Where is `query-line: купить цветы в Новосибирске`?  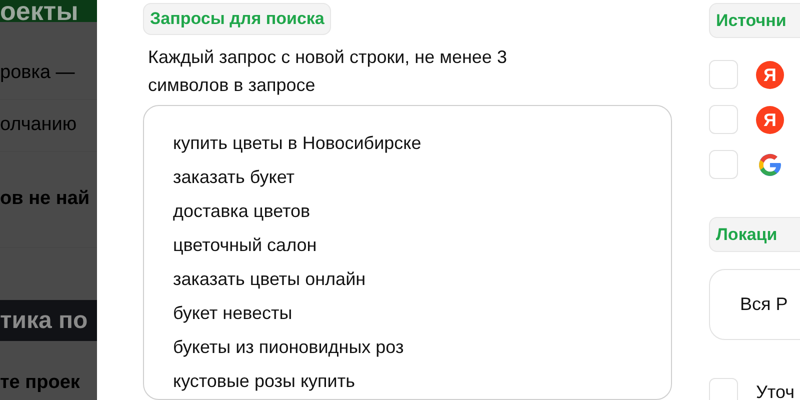
query-line: купить цветы в Новосибирске is located at coordinates (297, 144).